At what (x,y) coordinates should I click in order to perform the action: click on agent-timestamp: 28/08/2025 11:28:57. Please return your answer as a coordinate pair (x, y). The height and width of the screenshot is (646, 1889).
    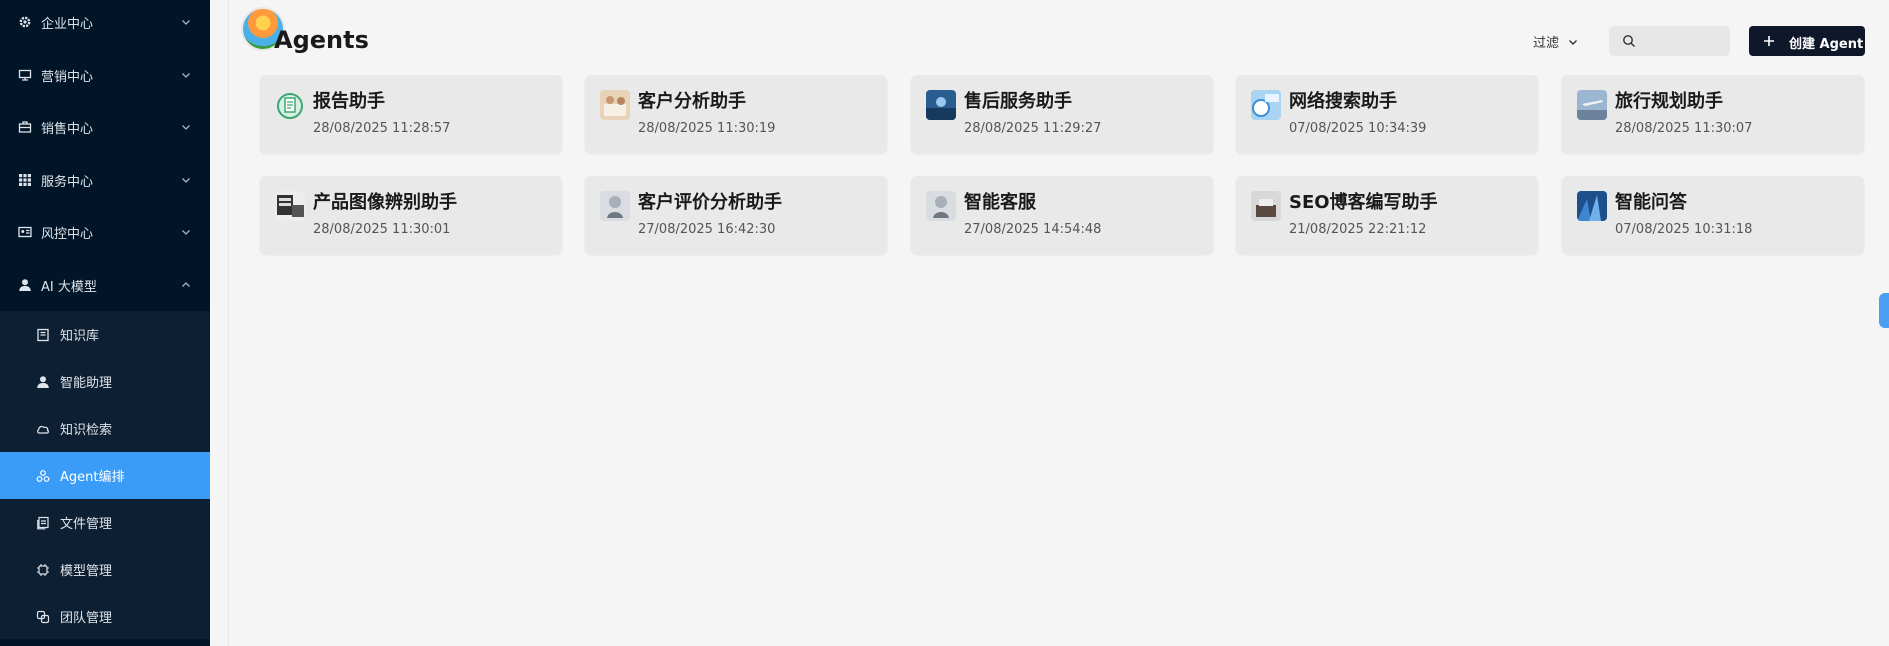
    Looking at the image, I should click on (382, 128).